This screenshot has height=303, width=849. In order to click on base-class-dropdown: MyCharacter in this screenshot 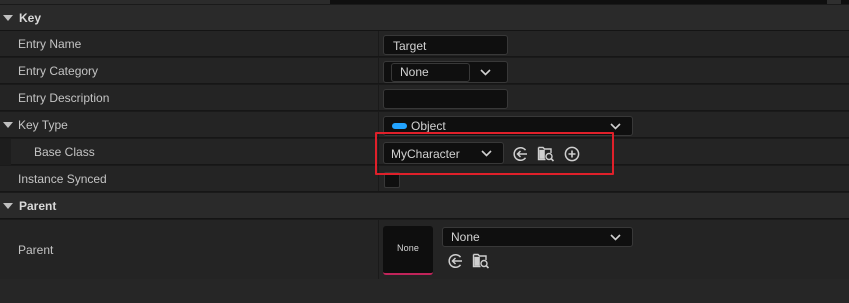, I will do `click(443, 153)`.